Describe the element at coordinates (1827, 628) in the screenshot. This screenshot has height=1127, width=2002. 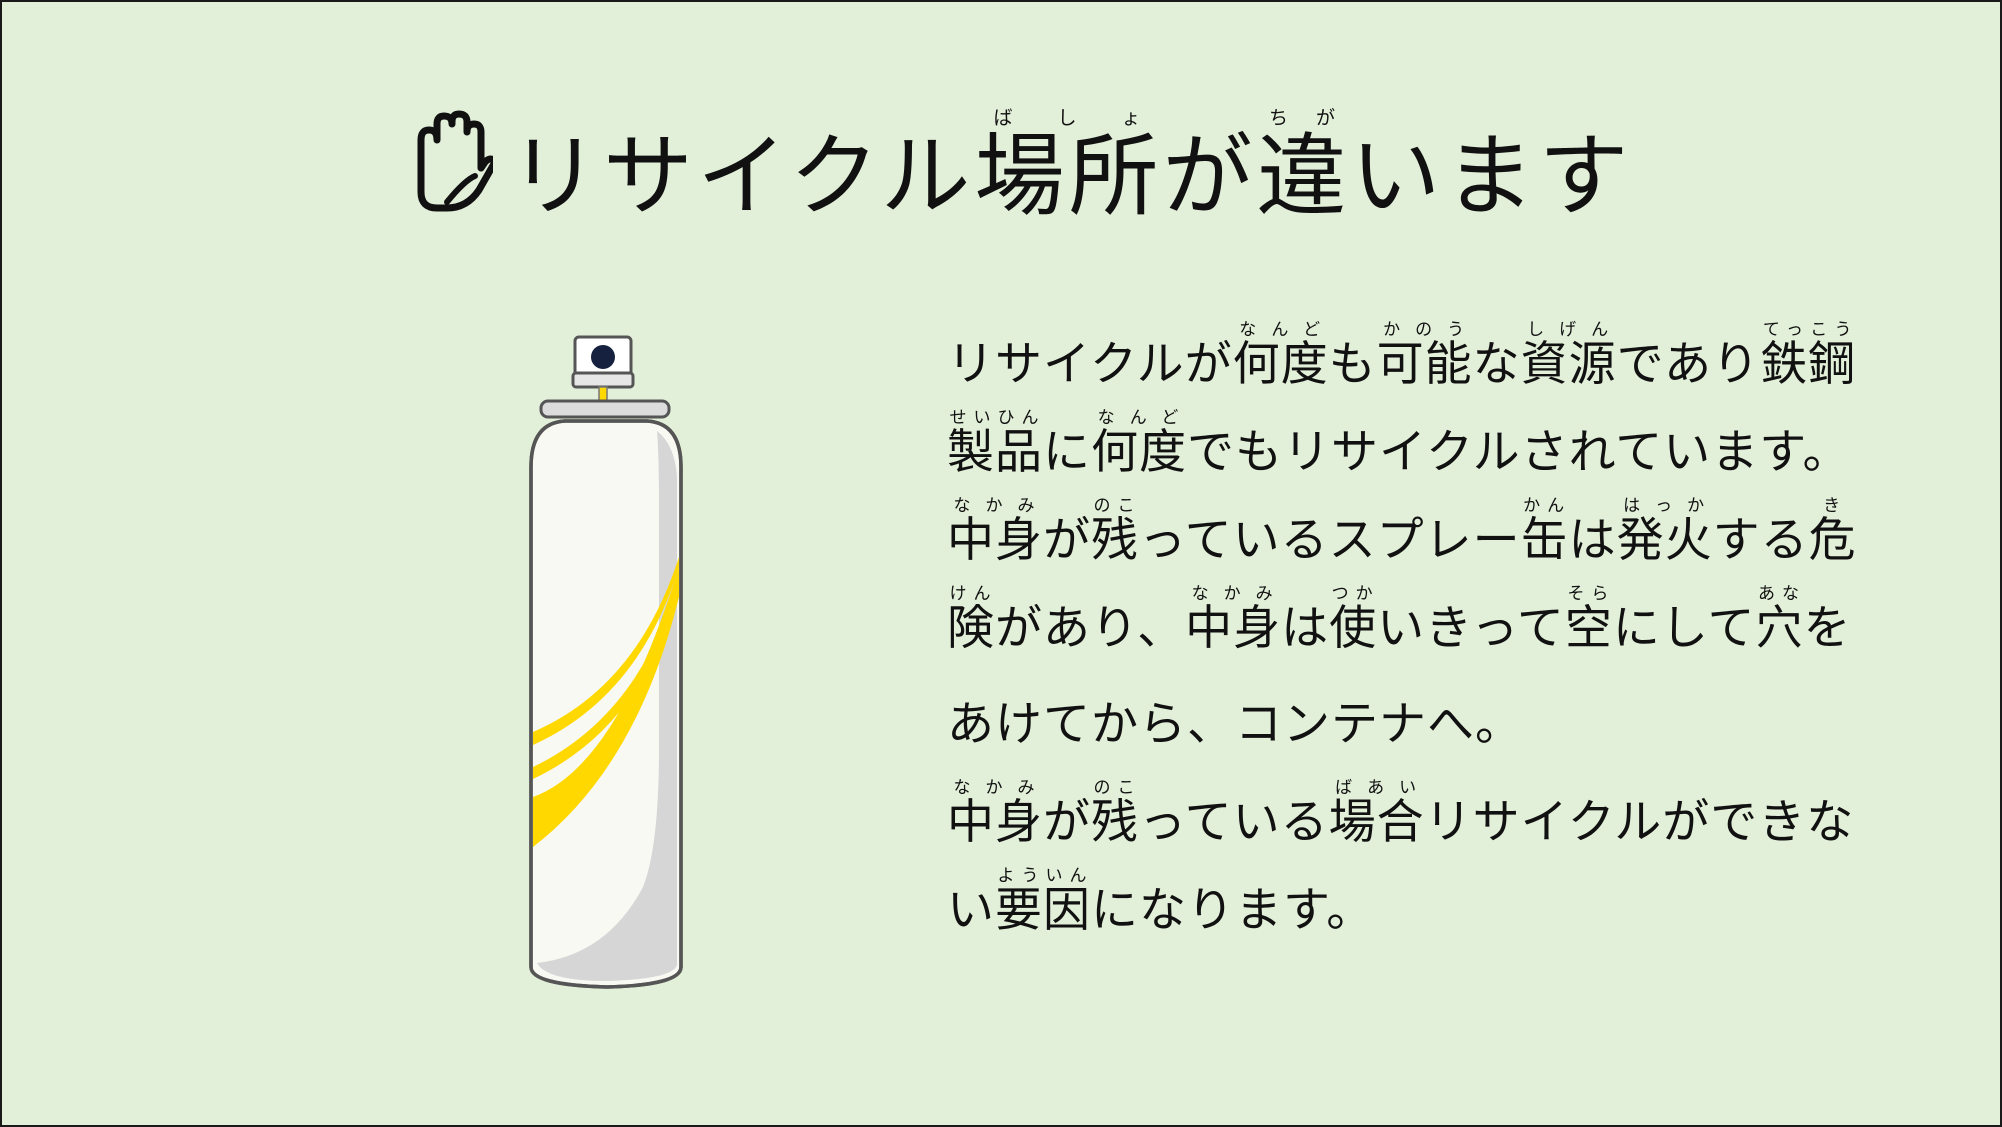
I see `text-run: を` at that location.